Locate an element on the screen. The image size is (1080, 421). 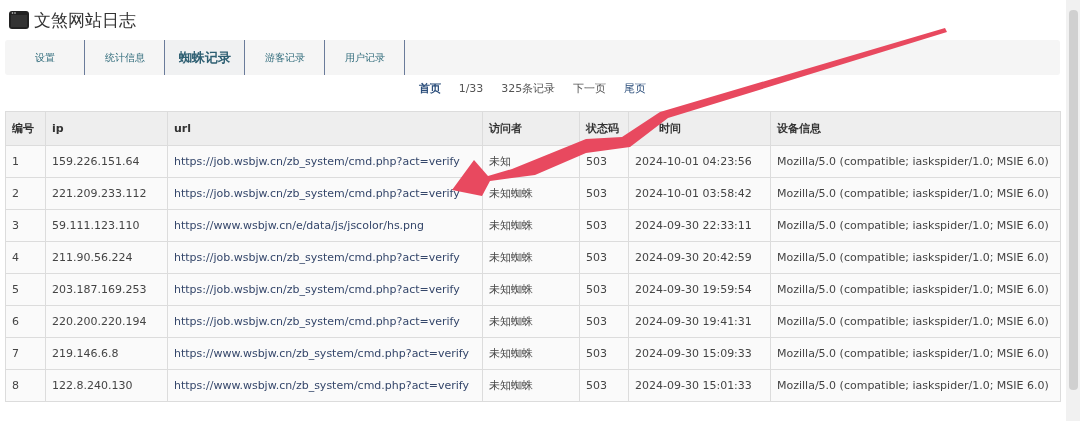
table-cell: 59.111.123.110 is located at coordinates (106, 225).